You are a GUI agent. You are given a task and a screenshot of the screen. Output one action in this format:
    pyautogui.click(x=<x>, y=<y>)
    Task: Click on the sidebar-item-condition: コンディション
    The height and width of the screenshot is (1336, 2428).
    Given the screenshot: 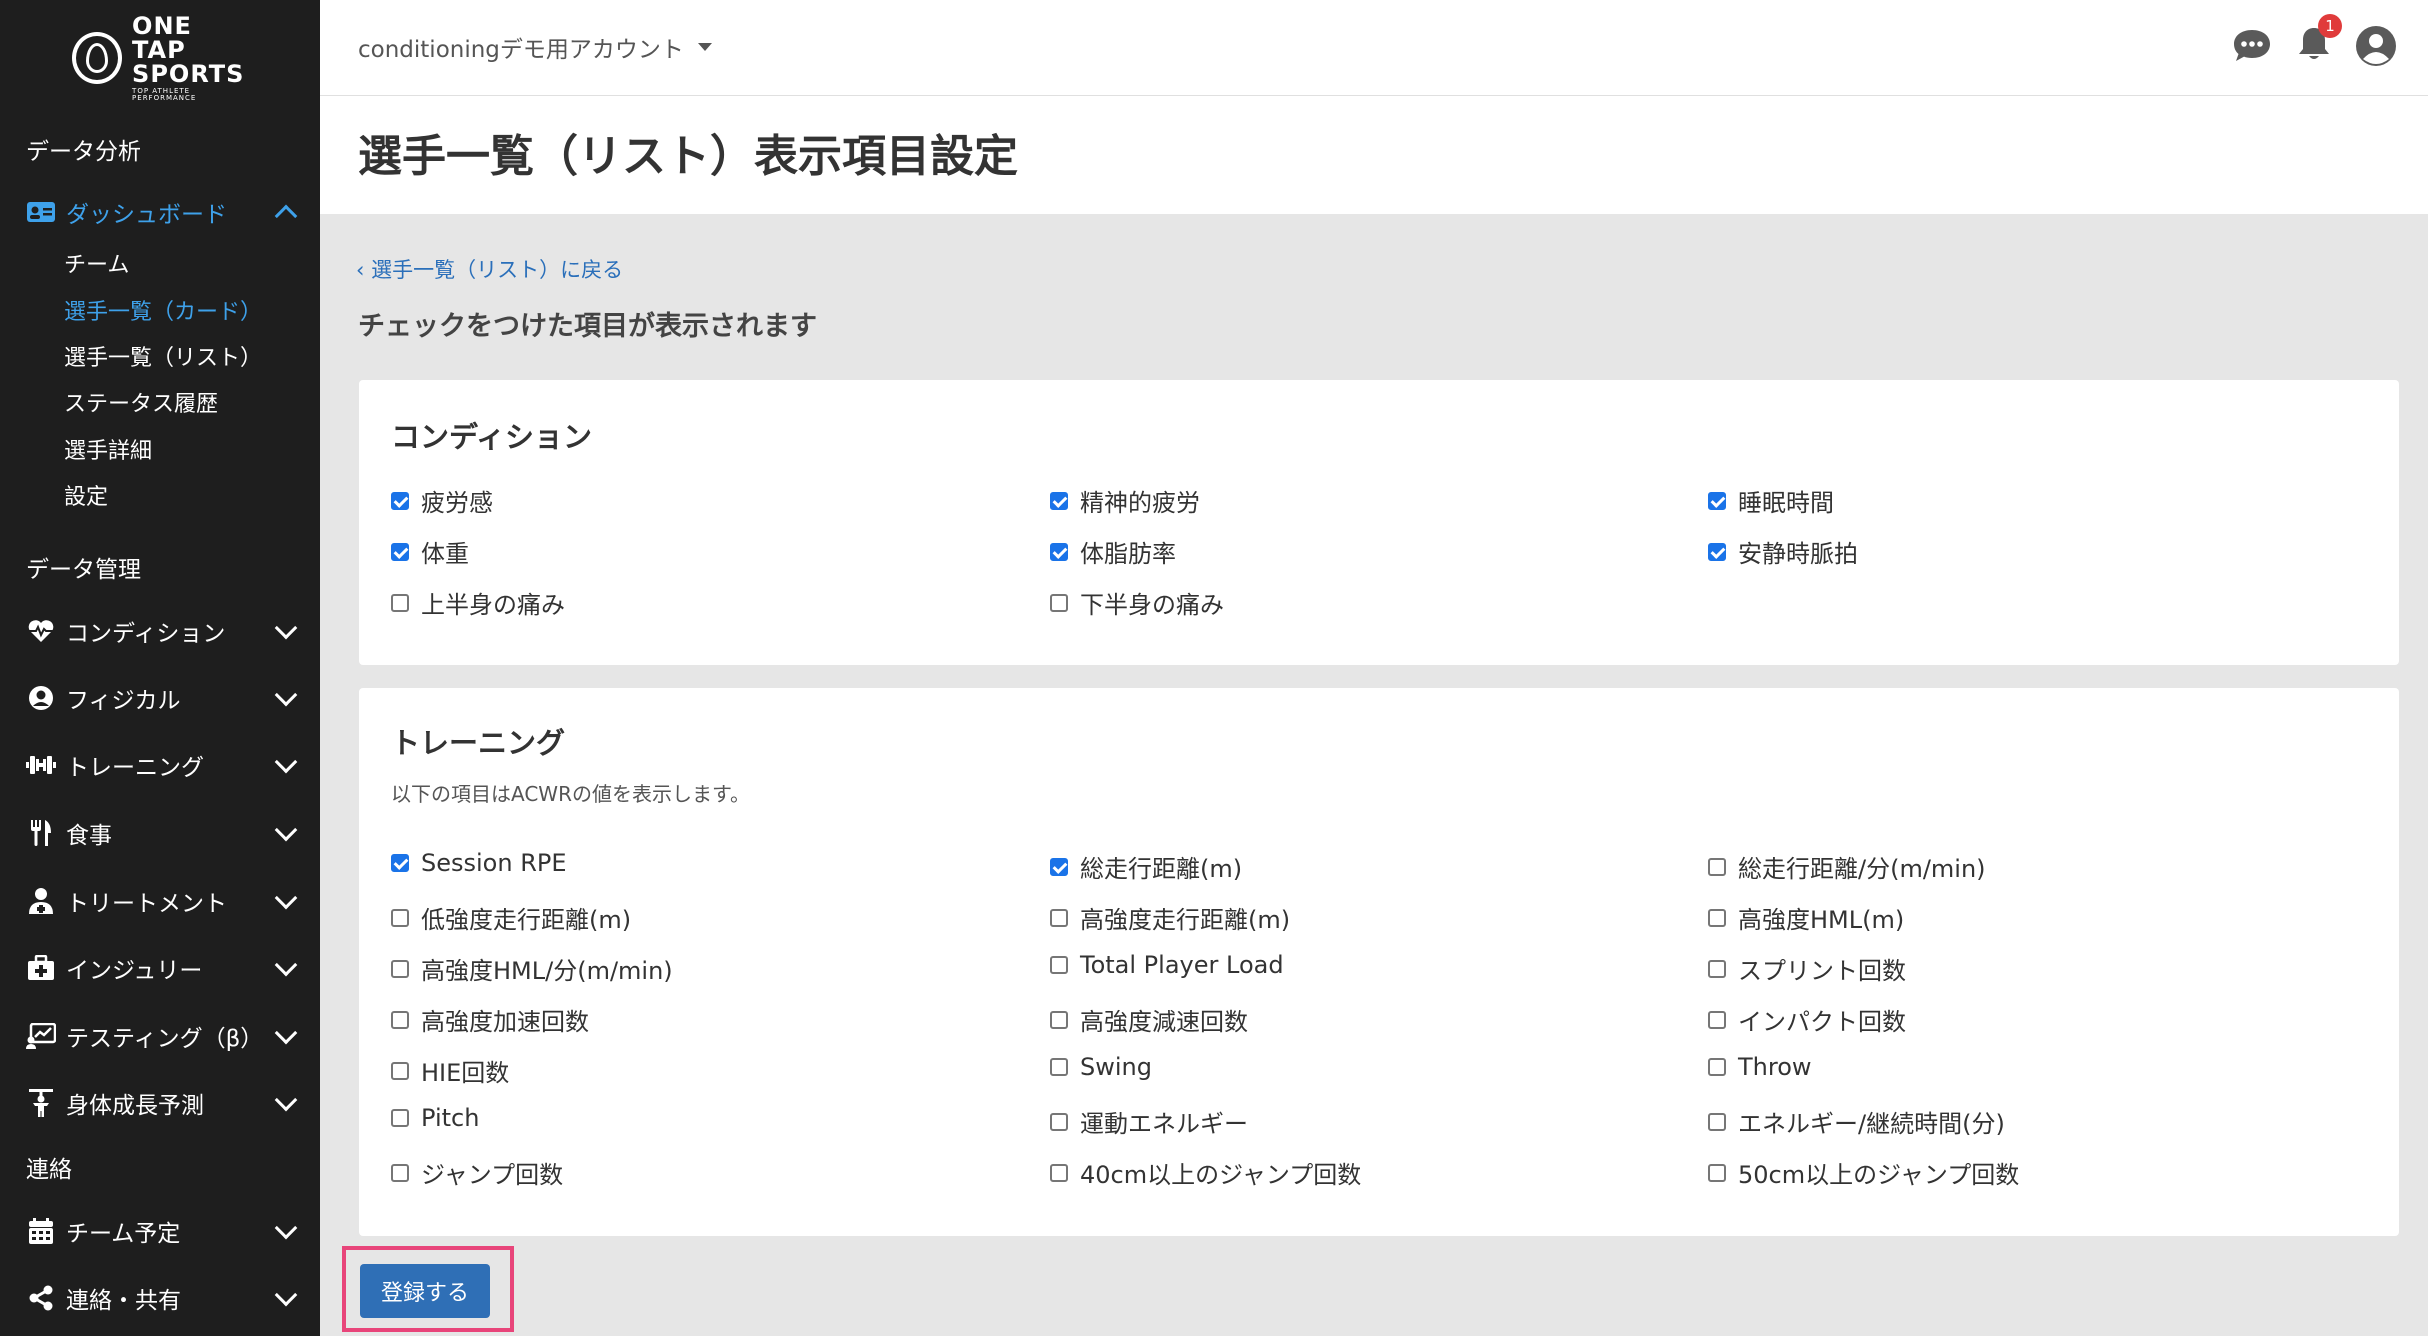 What is the action you would take?
    pyautogui.click(x=162, y=631)
    